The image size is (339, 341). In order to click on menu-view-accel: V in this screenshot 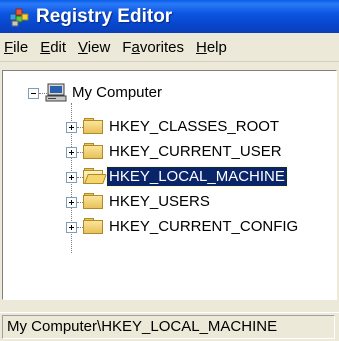, I will do `click(83, 47)`.